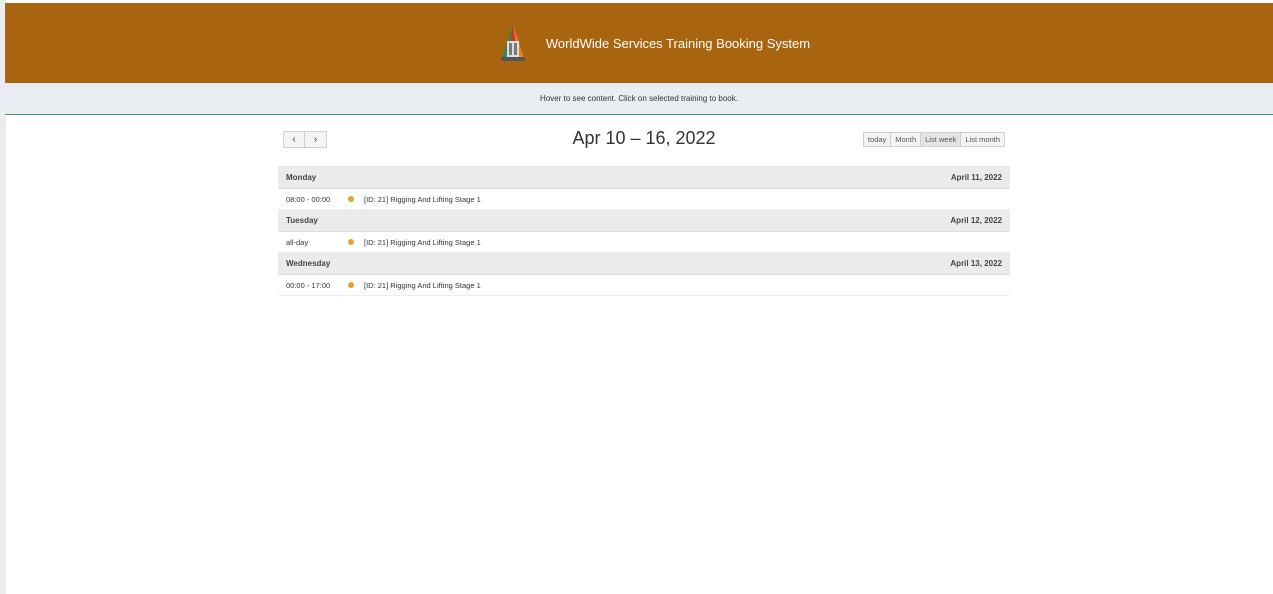  I want to click on list-month-view-button: List month, so click(983, 139).